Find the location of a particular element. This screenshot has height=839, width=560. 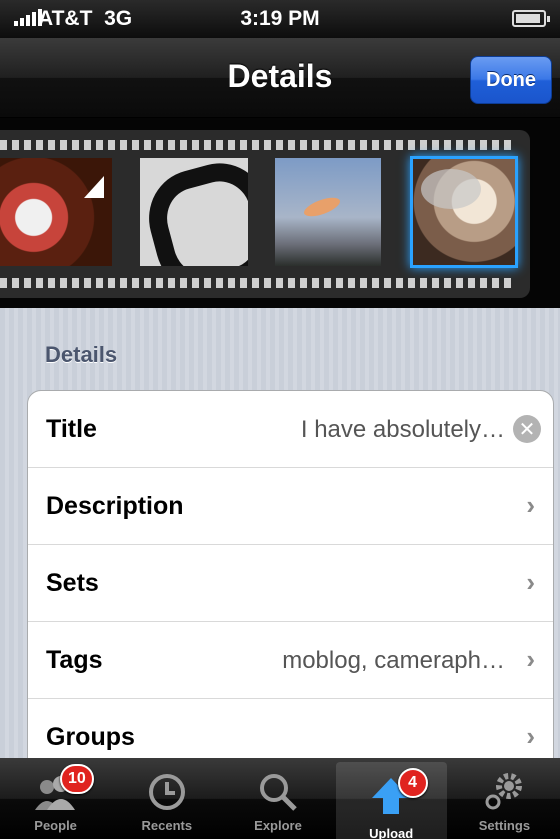

people-badge: 10 is located at coordinates (77, 779).